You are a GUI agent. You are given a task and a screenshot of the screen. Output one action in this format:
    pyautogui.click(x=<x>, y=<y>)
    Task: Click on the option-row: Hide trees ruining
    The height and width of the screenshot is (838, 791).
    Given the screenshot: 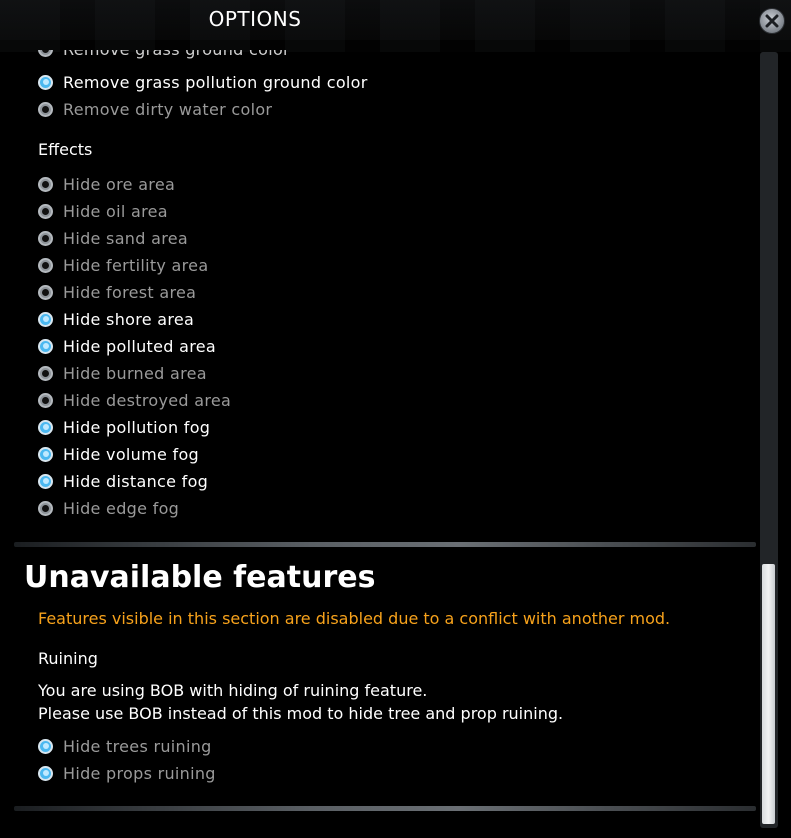 What is the action you would take?
    pyautogui.click(x=125, y=746)
    